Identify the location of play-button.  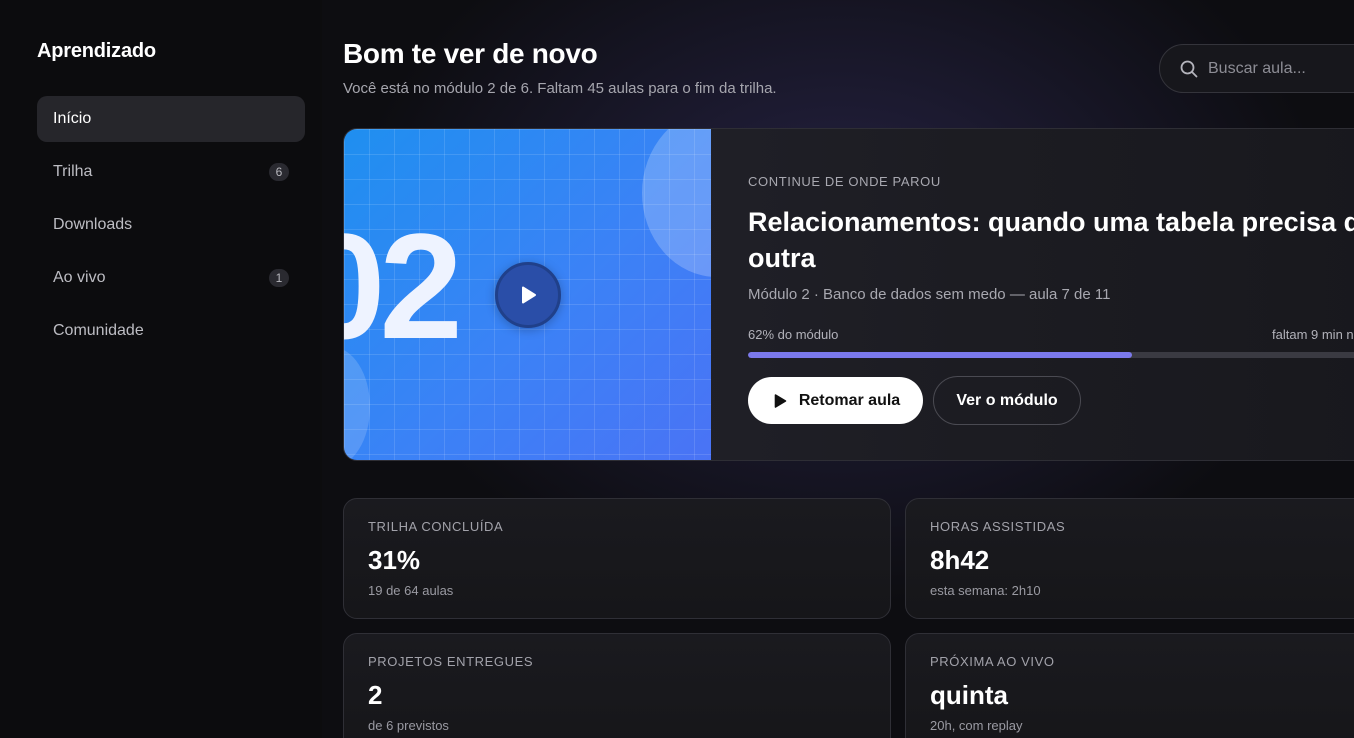
(528, 295).